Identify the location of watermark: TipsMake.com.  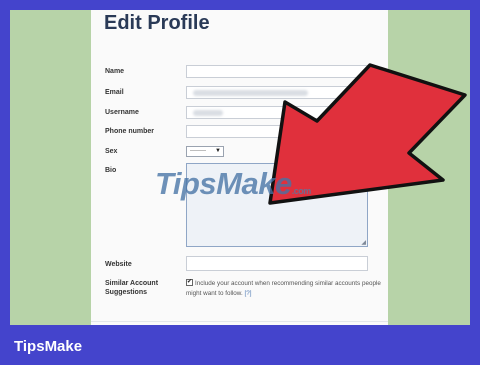
(233, 184).